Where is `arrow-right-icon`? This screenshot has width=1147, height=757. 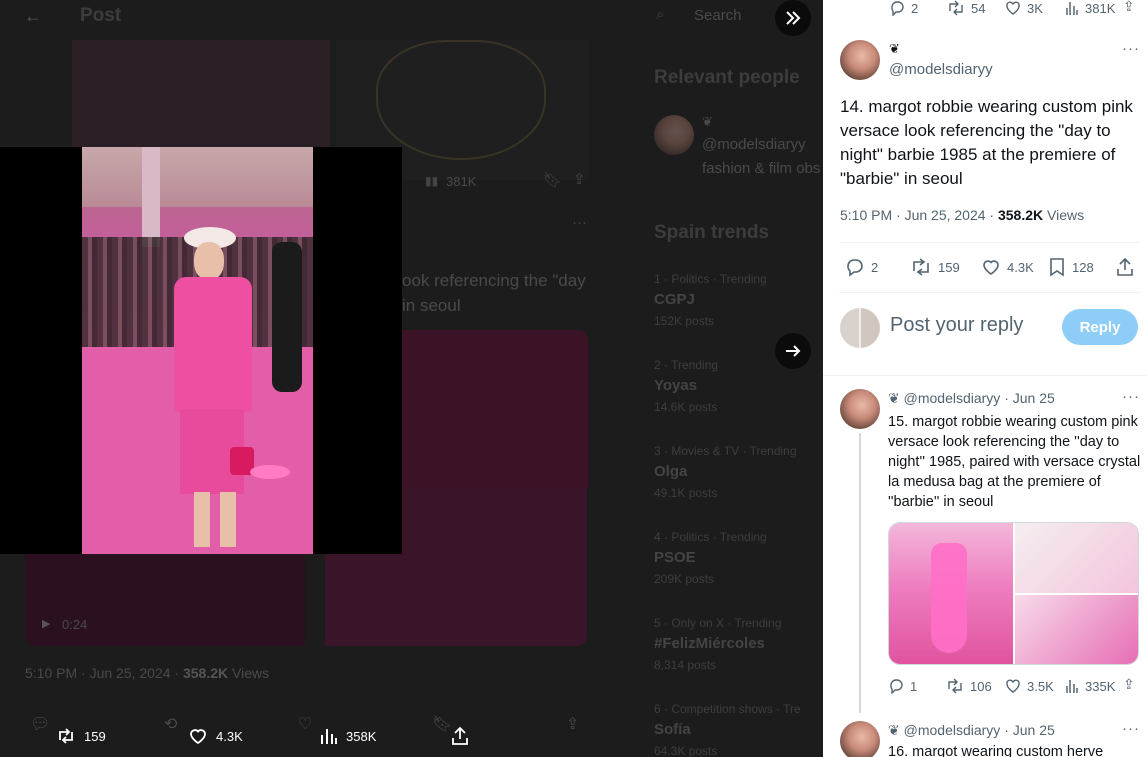
arrow-right-icon is located at coordinates (793, 351).